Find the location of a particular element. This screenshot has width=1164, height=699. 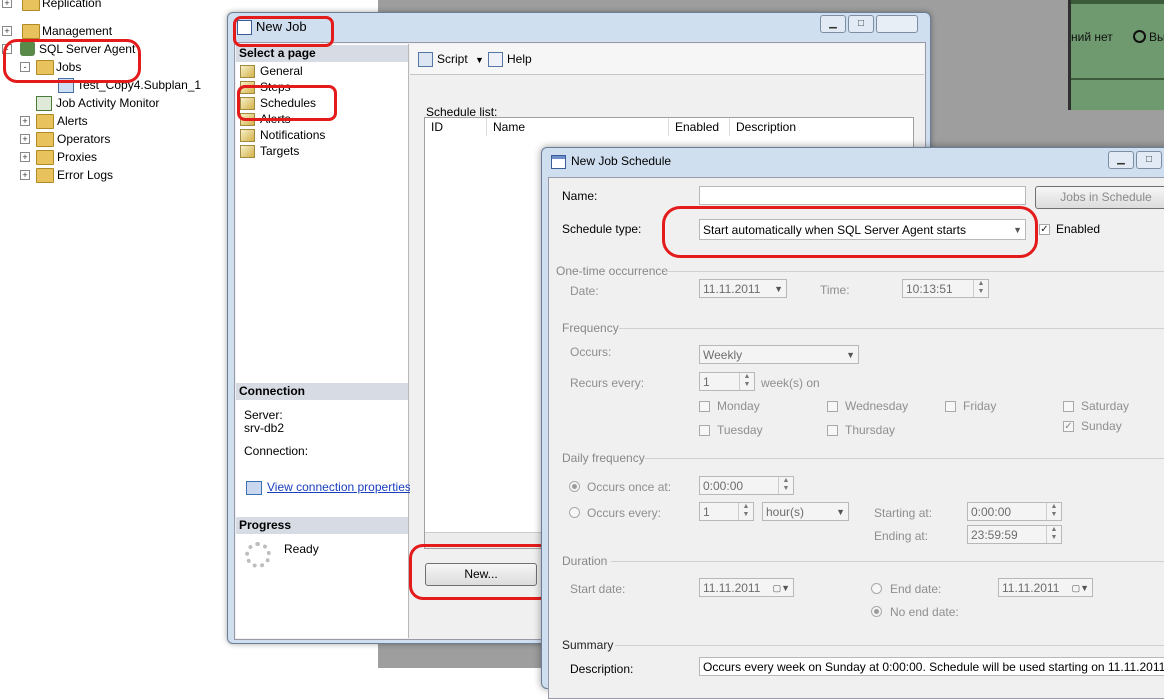

start-date-label: Start date: is located at coordinates (598, 589).